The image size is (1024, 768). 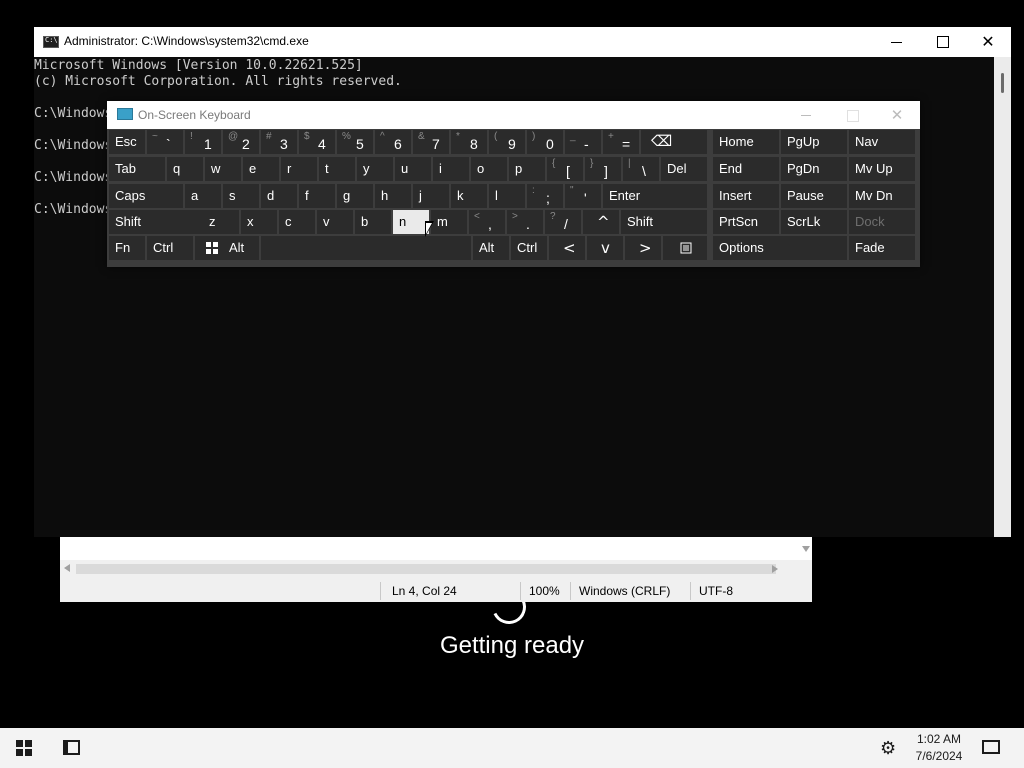 I want to click on key-k: k, so click(x=469, y=196).